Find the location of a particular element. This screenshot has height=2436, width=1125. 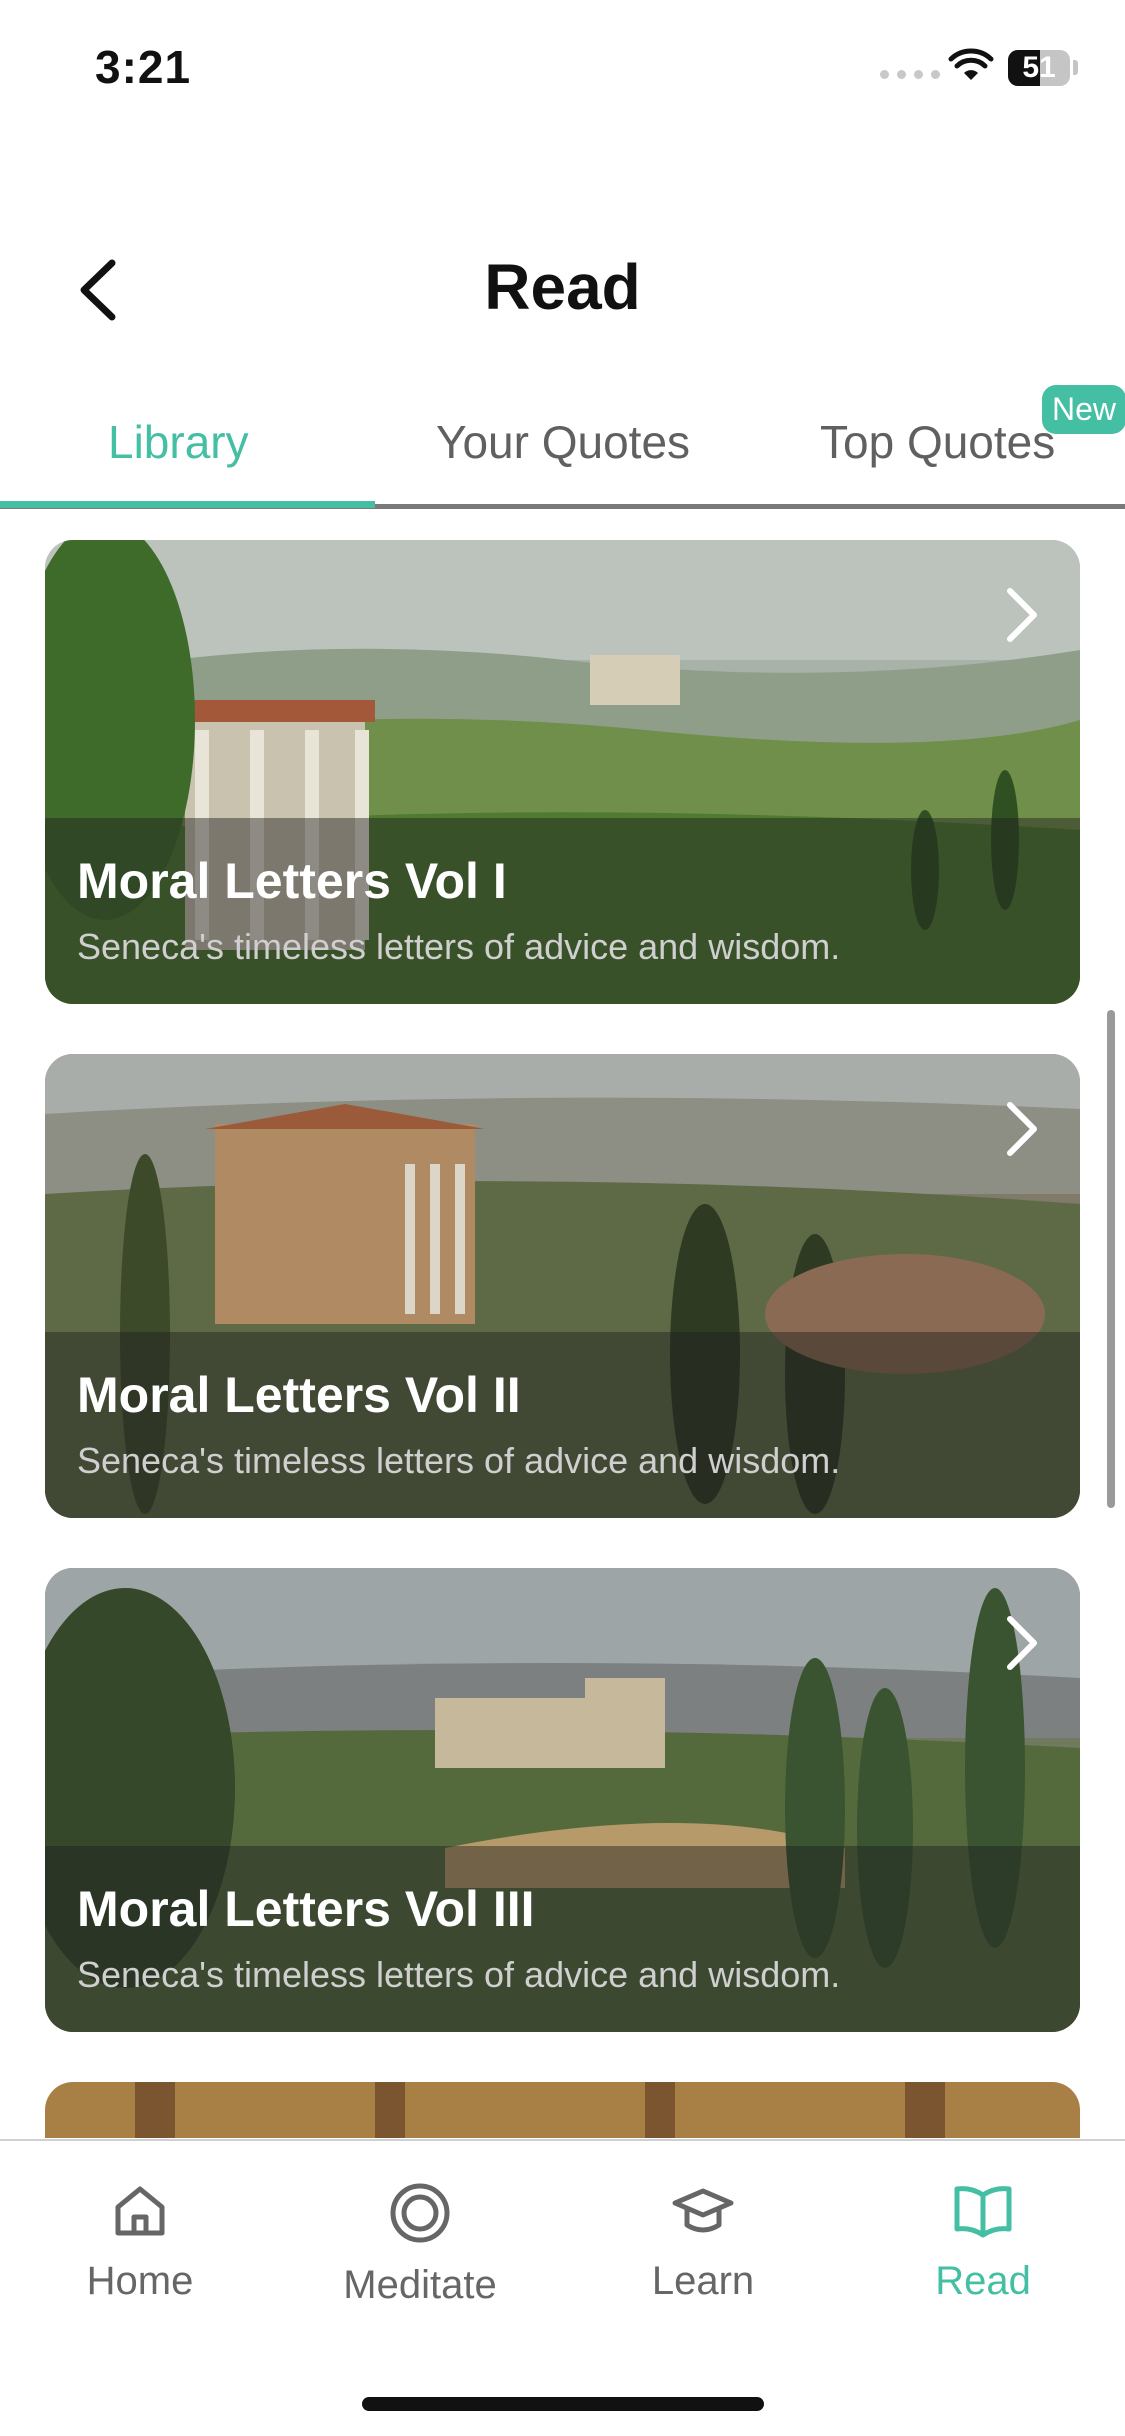

open-book-icon is located at coordinates (983, 2212).